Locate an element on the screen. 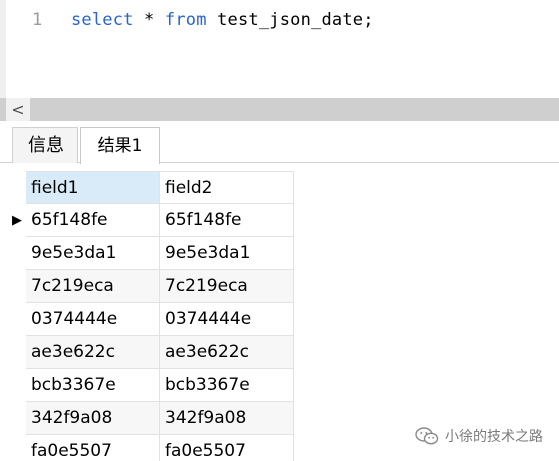 Image resolution: width=559 pixels, height=461 pixels. tab-result1: 结果1 is located at coordinates (120, 145).